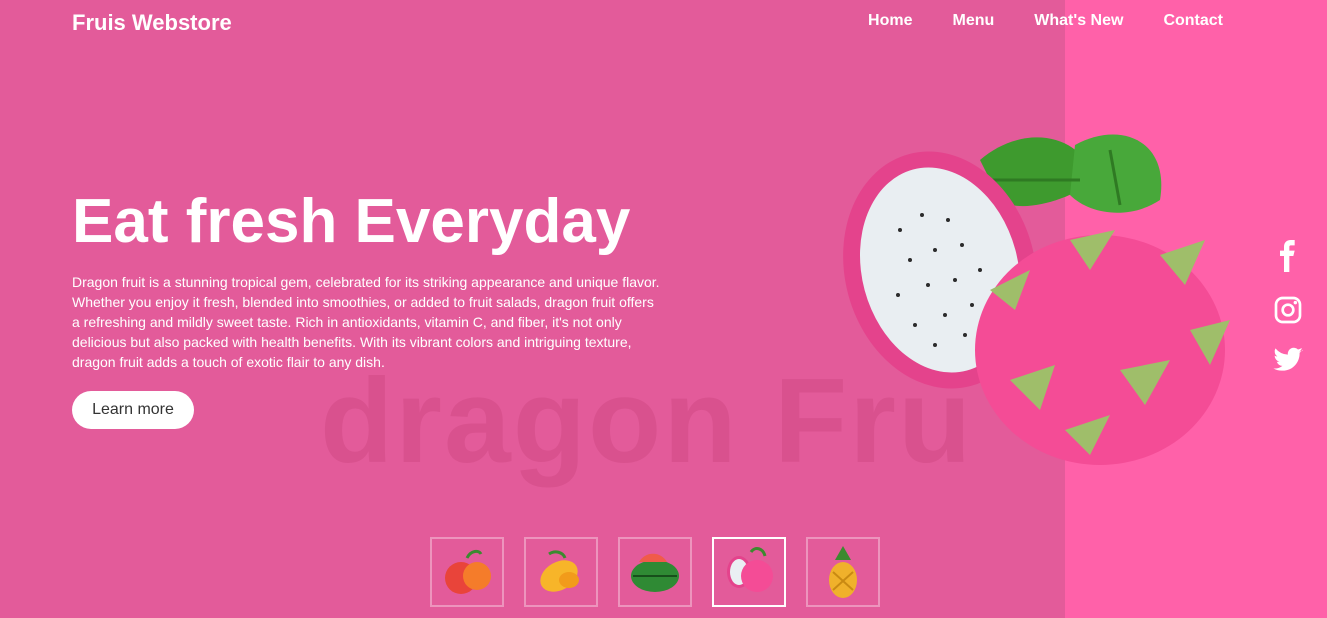 The height and width of the screenshot is (618, 1327). Describe the element at coordinates (890, 21) in the screenshot. I see `nav-home: Home` at that location.